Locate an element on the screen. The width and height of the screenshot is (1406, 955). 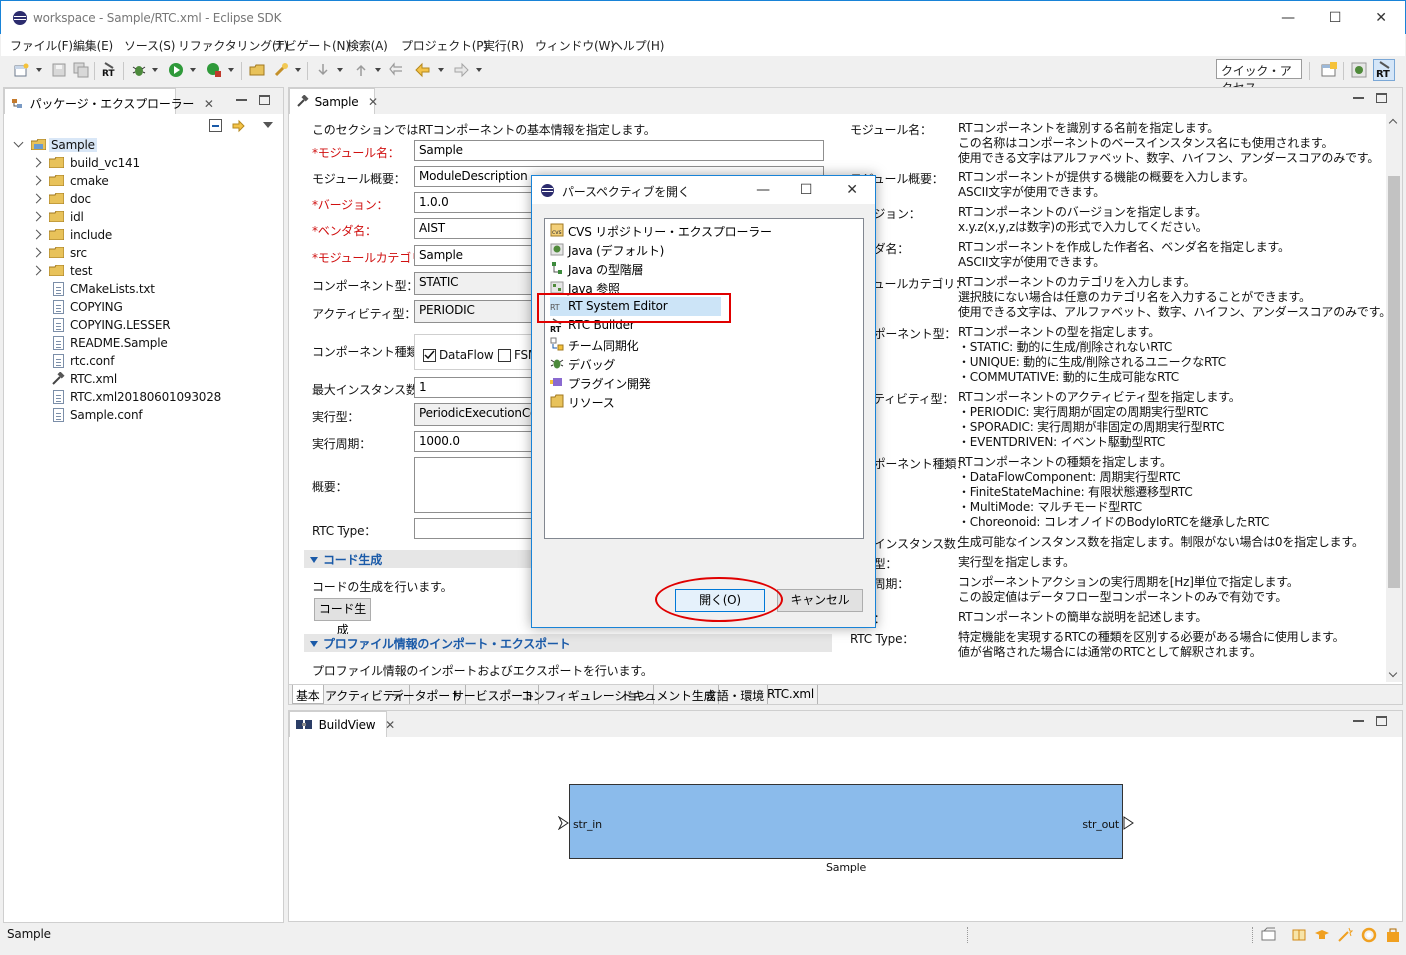
tree-item-file: README.Sample is located at coordinates (134, 343).